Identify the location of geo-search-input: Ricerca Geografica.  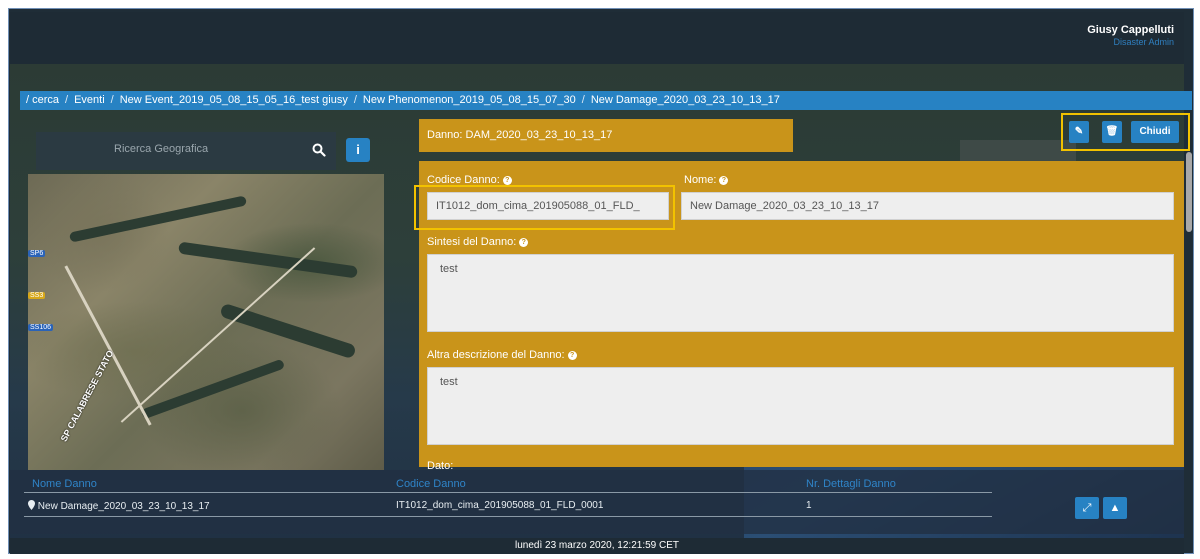
(186, 151).